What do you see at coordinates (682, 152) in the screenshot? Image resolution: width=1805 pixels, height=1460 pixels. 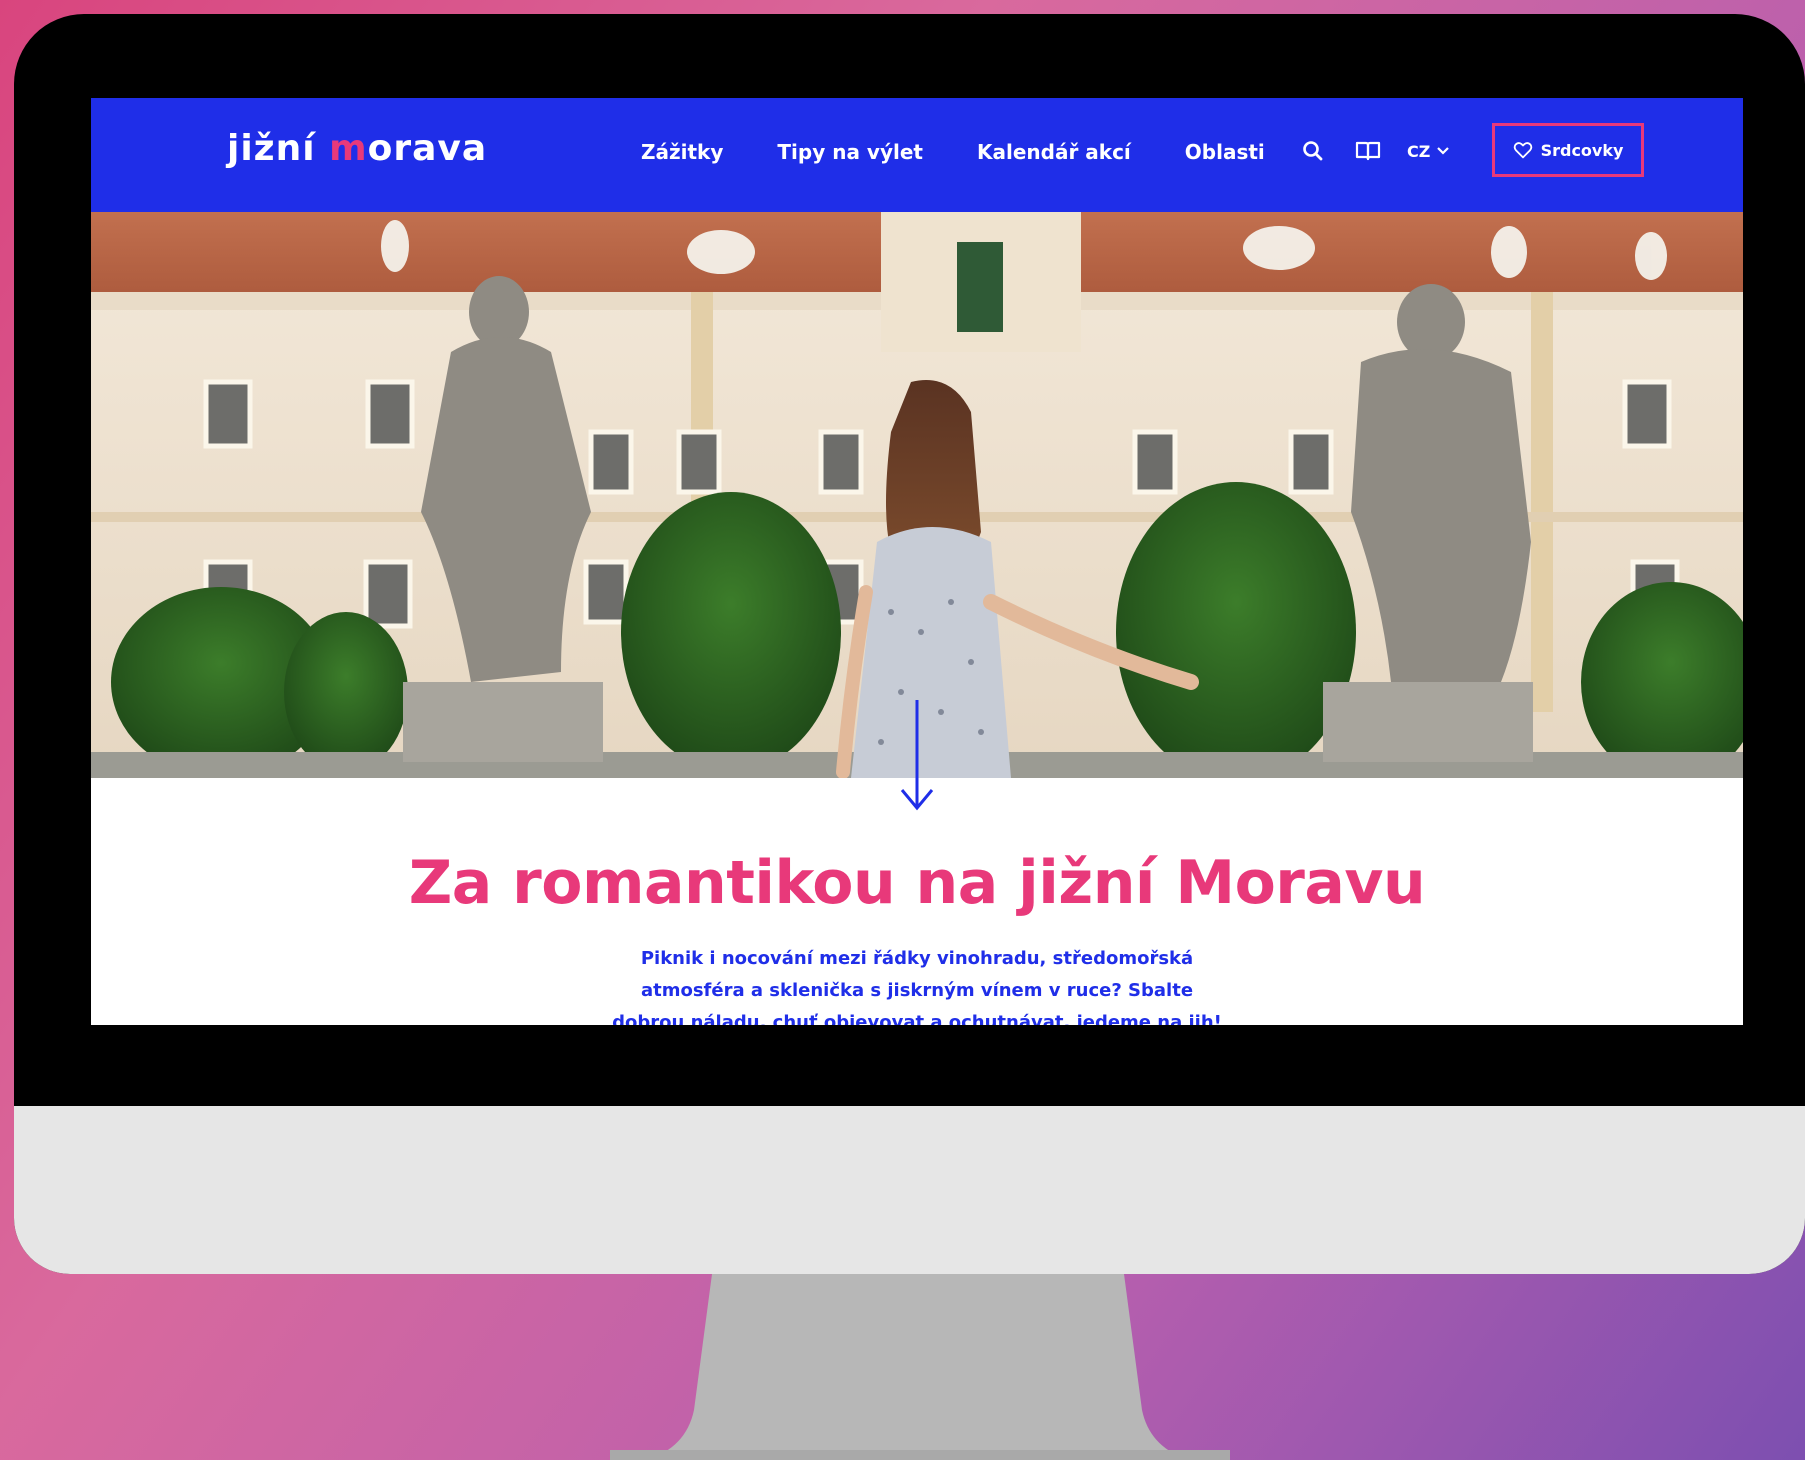 I see `nav-item-zazitky: Zážitky` at bounding box center [682, 152].